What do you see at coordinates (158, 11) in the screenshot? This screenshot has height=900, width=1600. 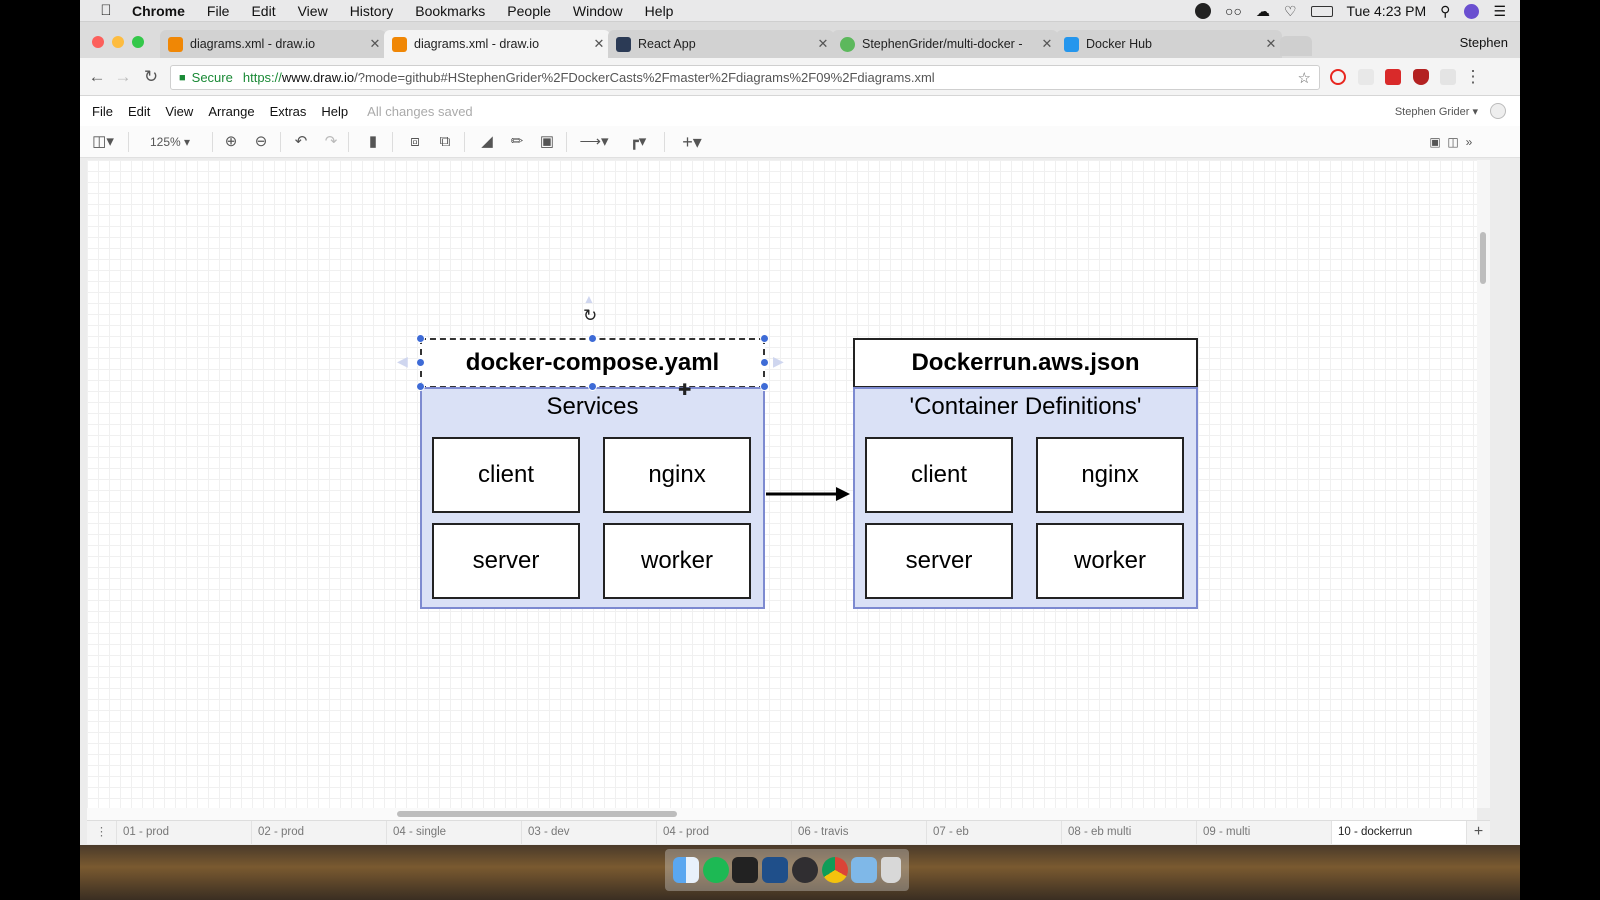 I see `menu-chrome: Chrome` at bounding box center [158, 11].